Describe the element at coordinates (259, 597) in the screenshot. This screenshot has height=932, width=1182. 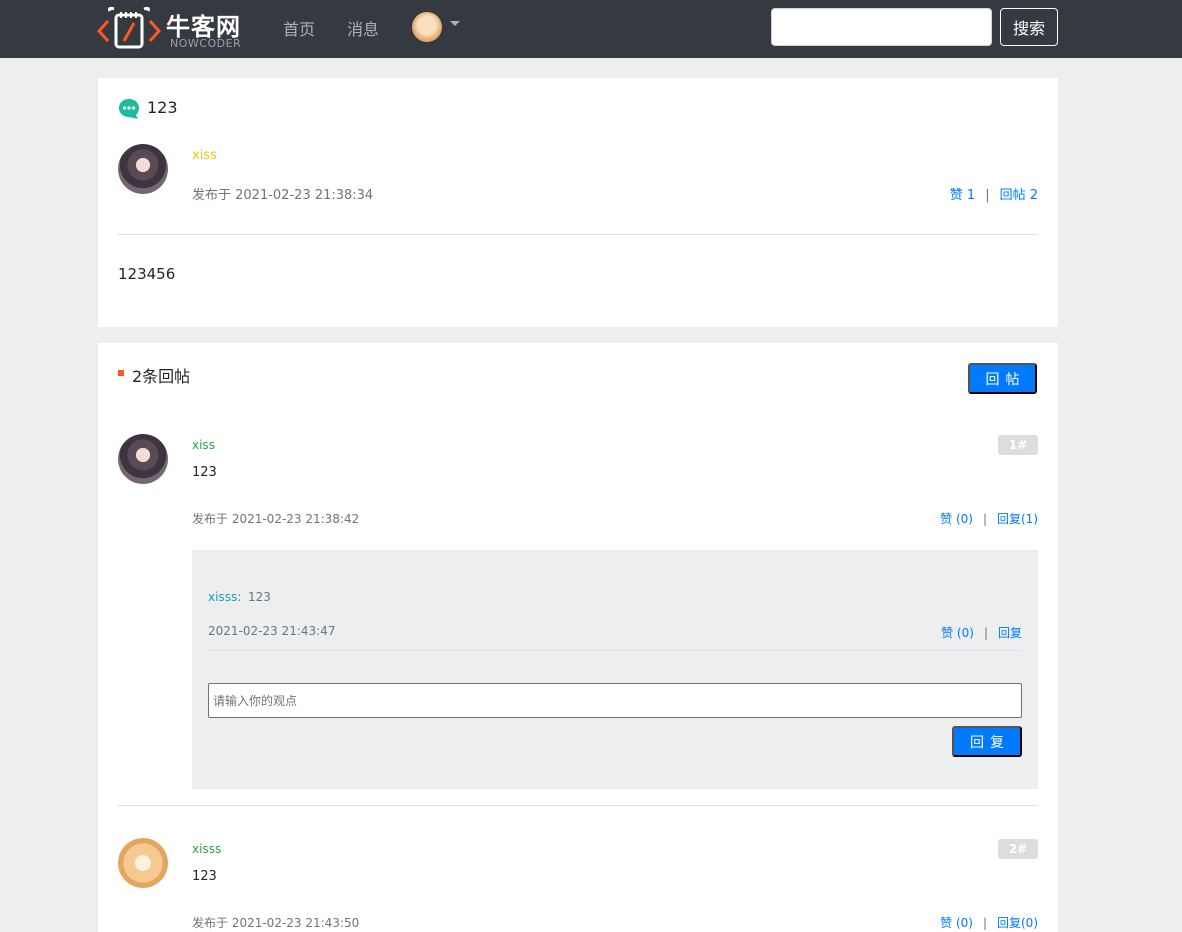
I see `sub-reply-content: 123` at that location.